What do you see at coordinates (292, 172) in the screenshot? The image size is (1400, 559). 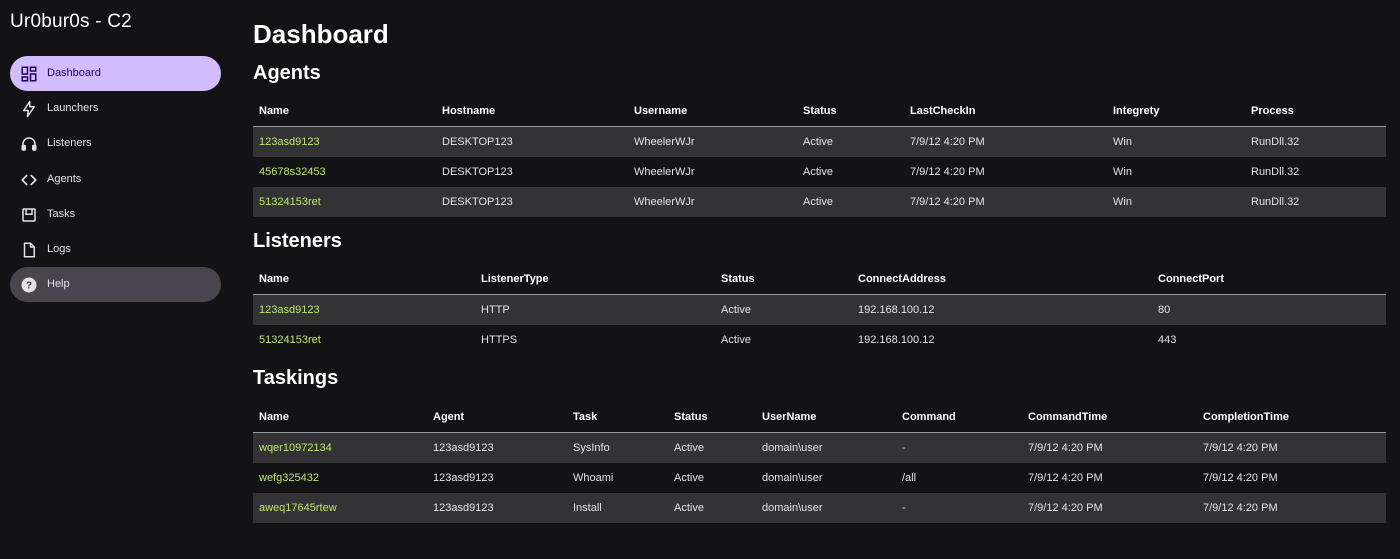 I see `agents-name-link: 45678s32453` at bounding box center [292, 172].